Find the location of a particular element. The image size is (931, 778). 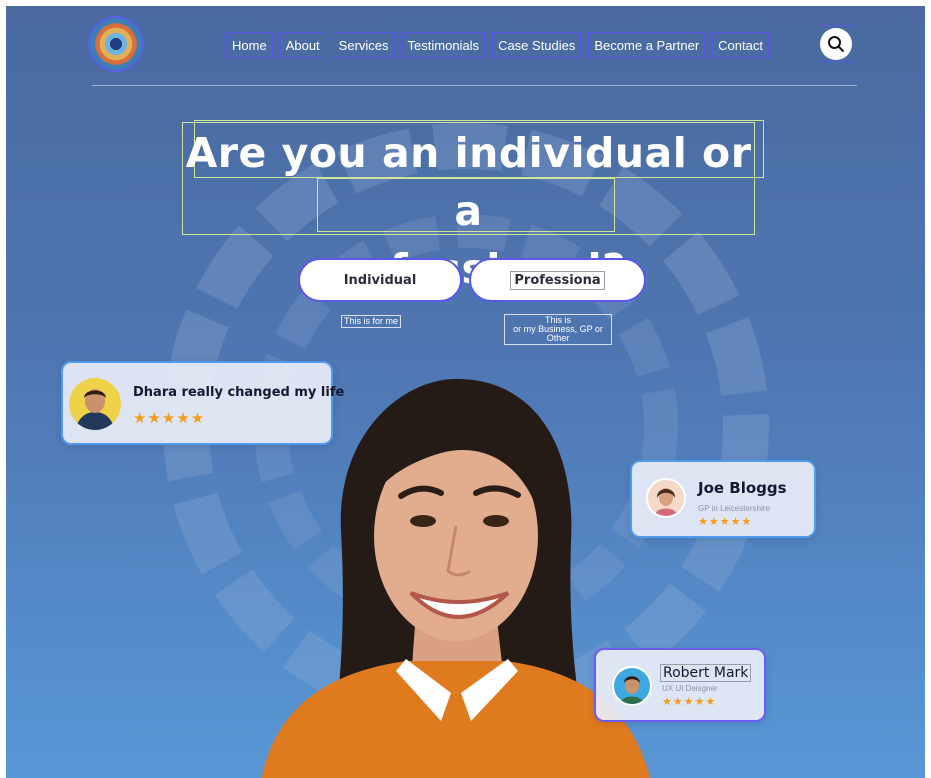

individual-button: Individual is located at coordinates (380, 280).